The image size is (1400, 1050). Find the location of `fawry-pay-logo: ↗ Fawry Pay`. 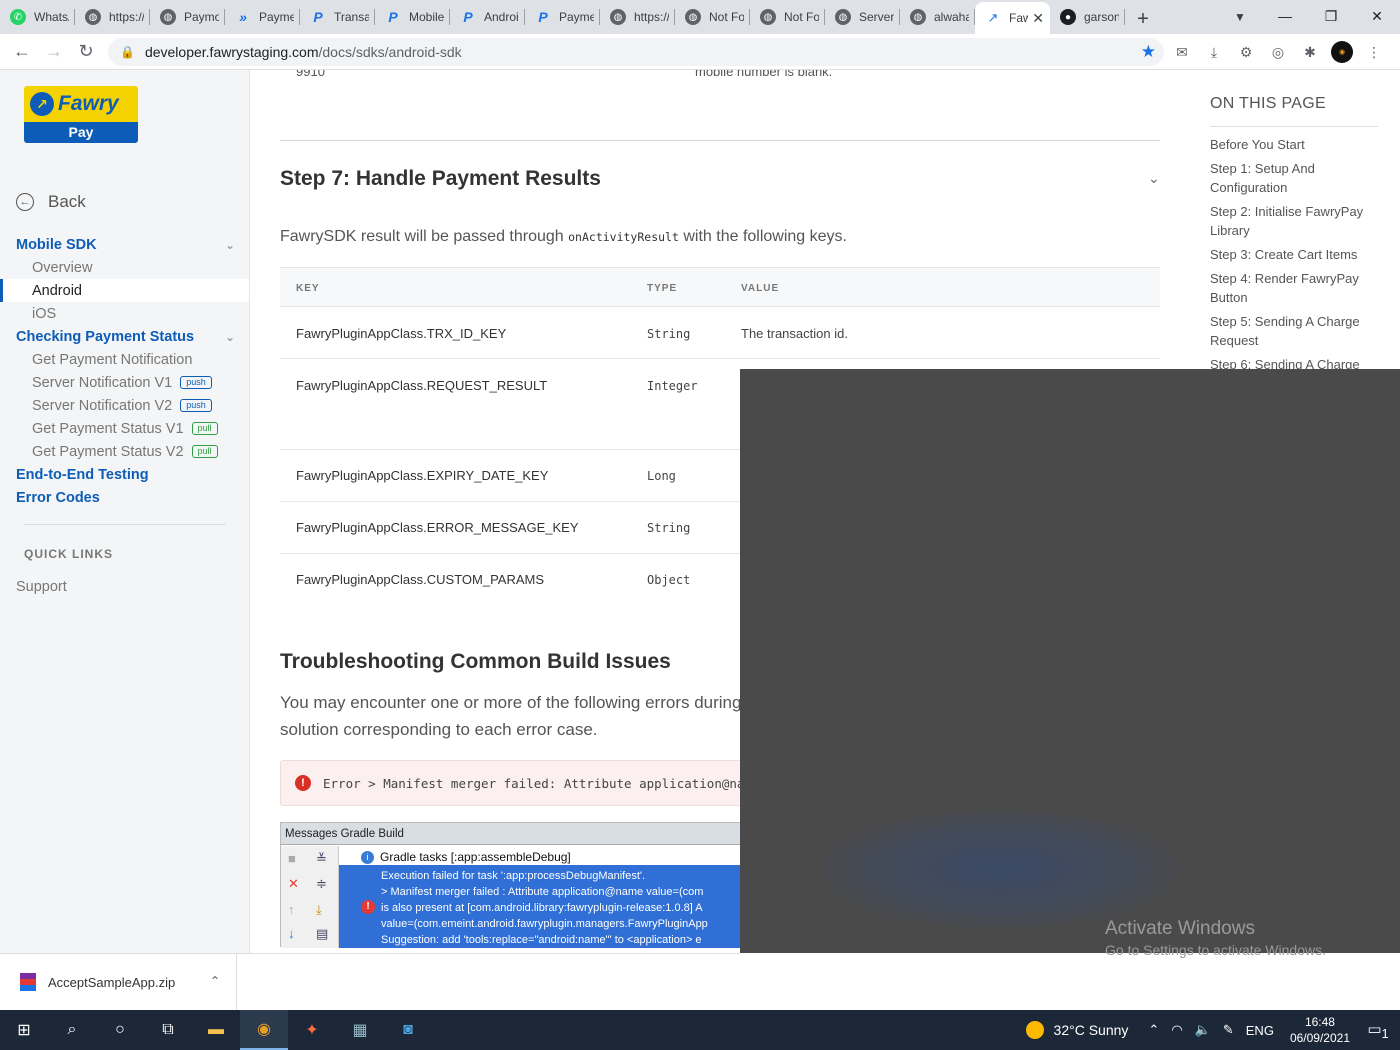

fawry-pay-logo: ↗ Fawry Pay is located at coordinates (81, 114).